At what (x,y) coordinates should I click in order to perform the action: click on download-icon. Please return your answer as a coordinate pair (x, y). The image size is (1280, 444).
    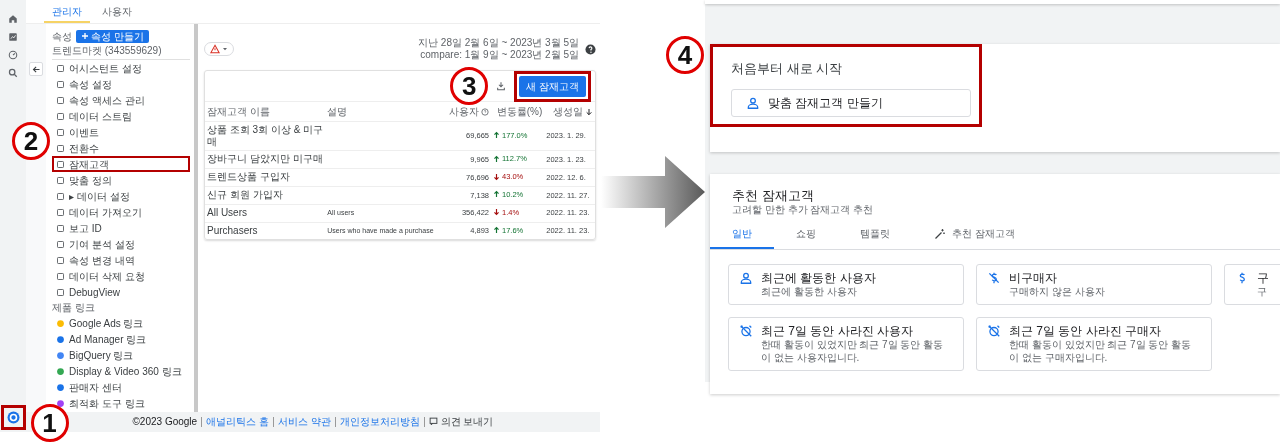
    Looking at the image, I should click on (501, 86).